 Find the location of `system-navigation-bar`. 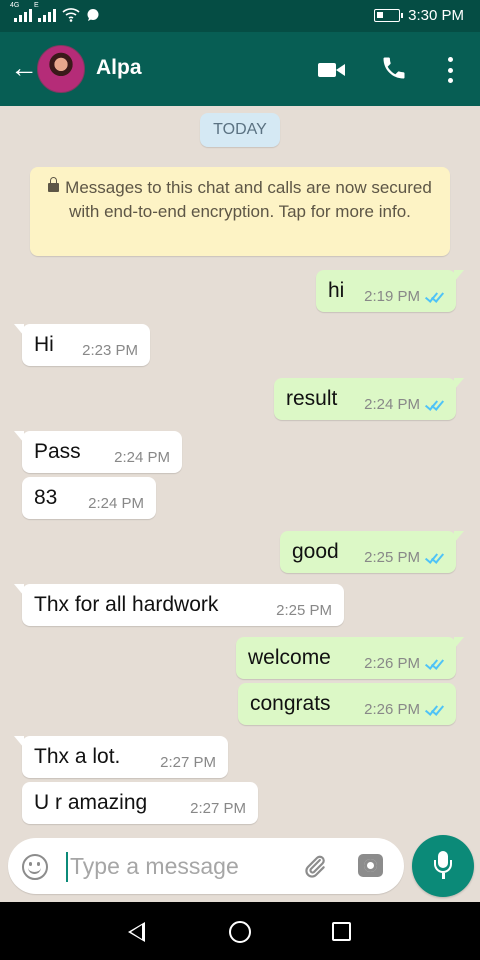

system-navigation-bar is located at coordinates (240, 931).